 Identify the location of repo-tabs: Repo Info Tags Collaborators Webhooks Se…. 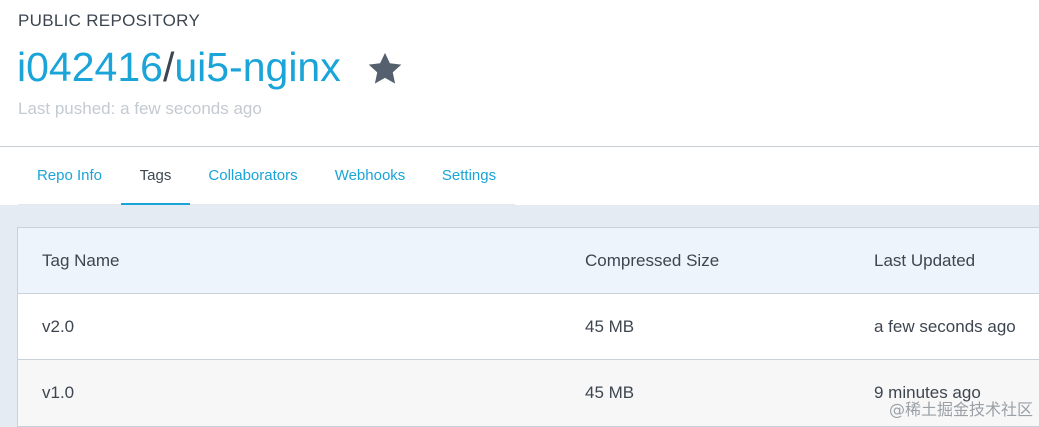
(266, 176).